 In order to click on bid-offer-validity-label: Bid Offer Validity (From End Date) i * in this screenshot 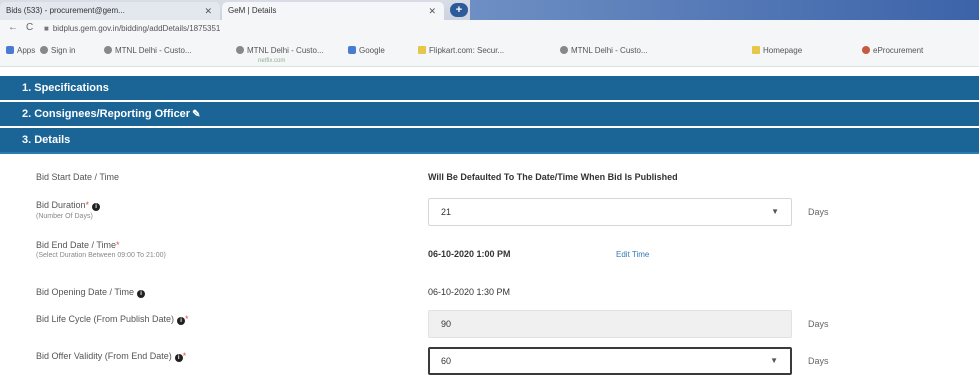, I will do `click(111, 356)`.